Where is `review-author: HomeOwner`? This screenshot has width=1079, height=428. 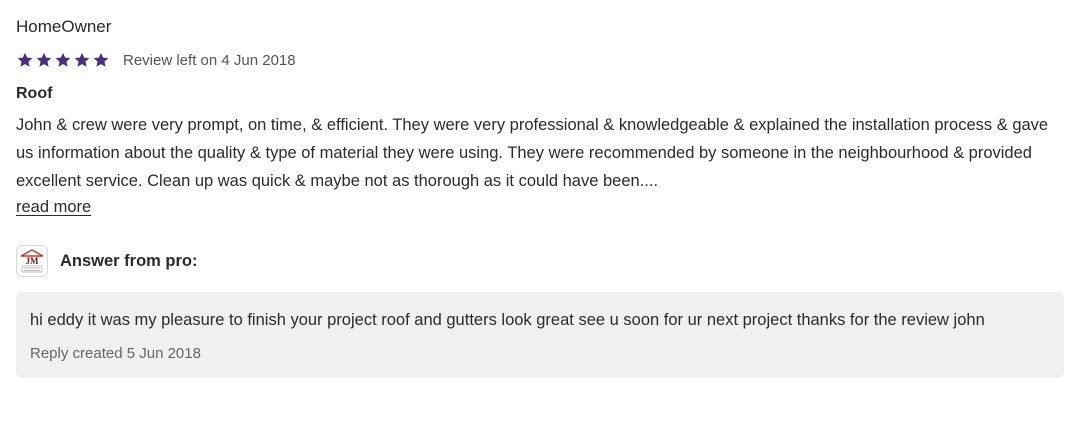 review-author: HomeOwner is located at coordinates (64, 26).